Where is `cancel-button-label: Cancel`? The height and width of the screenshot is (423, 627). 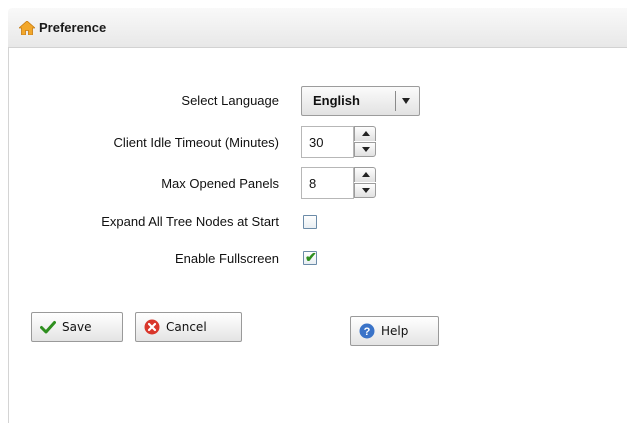 cancel-button-label: Cancel is located at coordinates (186, 327).